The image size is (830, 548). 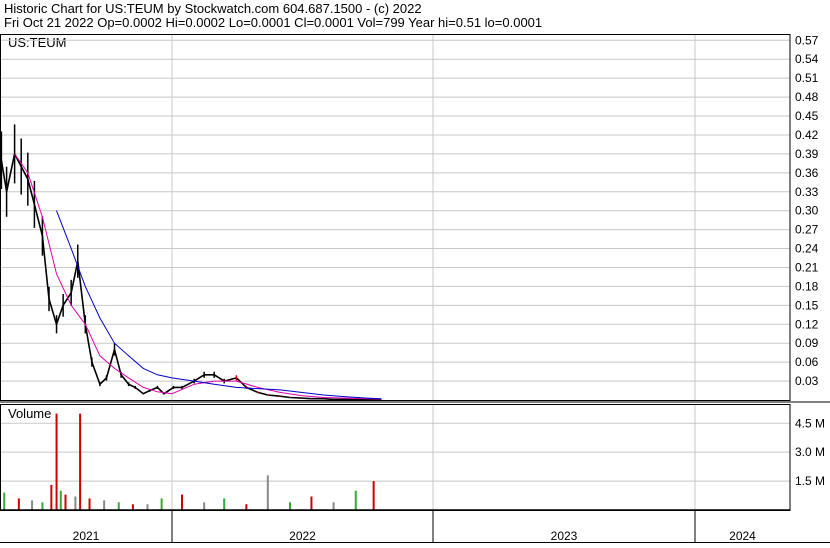 I want to click on price-tick-label: 0.27, so click(x=807, y=230).